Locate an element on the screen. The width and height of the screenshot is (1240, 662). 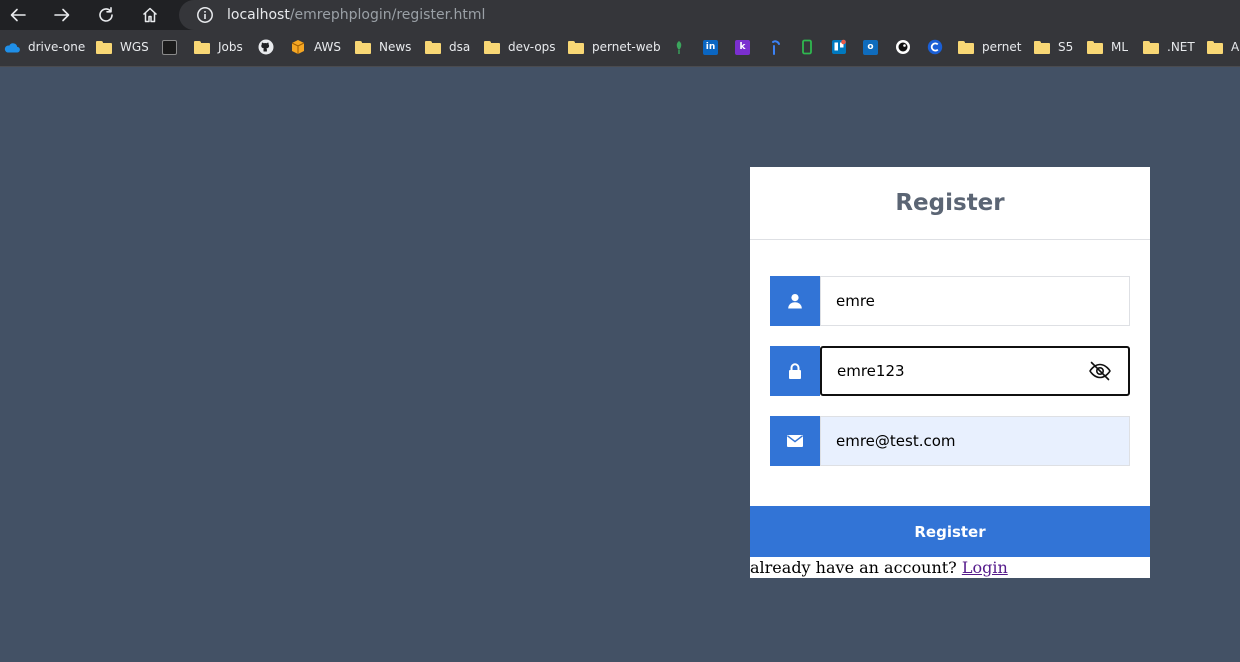
blue-mark-icon is located at coordinates (776, 47).